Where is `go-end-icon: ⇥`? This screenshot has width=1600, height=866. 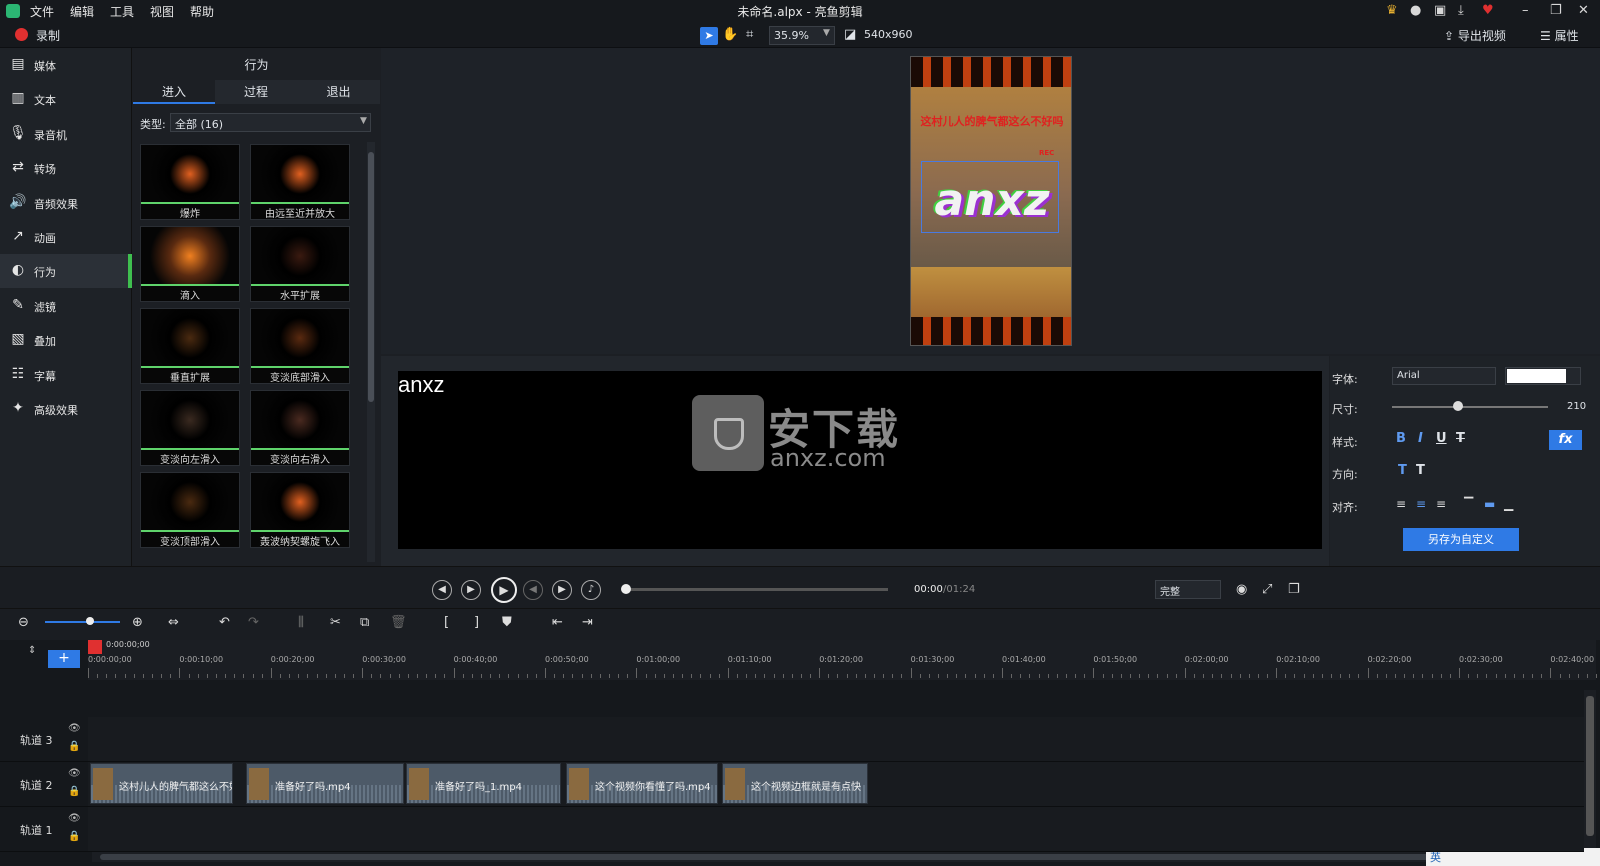
go-end-icon: ⇥ is located at coordinates (587, 622).